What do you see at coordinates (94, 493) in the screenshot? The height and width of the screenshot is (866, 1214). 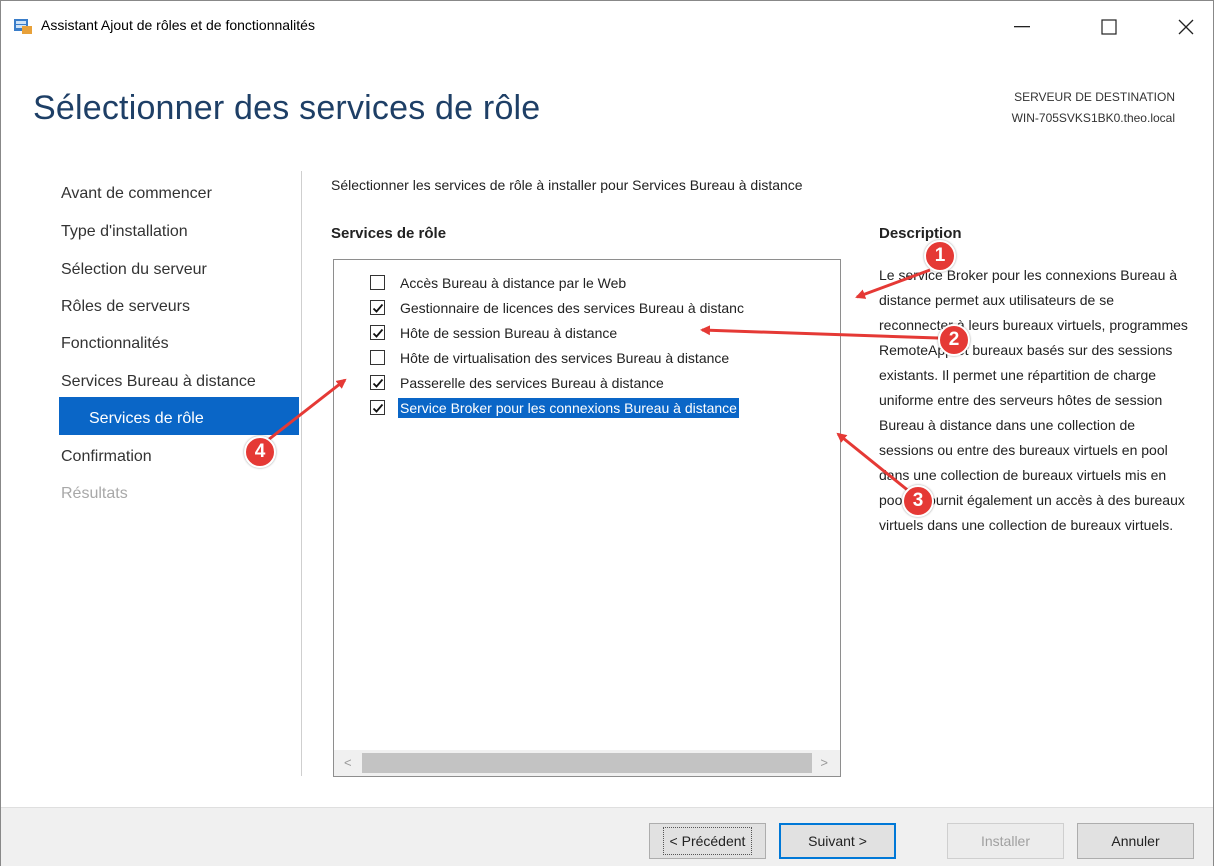 I see `nav-item-resultats: Résultats` at bounding box center [94, 493].